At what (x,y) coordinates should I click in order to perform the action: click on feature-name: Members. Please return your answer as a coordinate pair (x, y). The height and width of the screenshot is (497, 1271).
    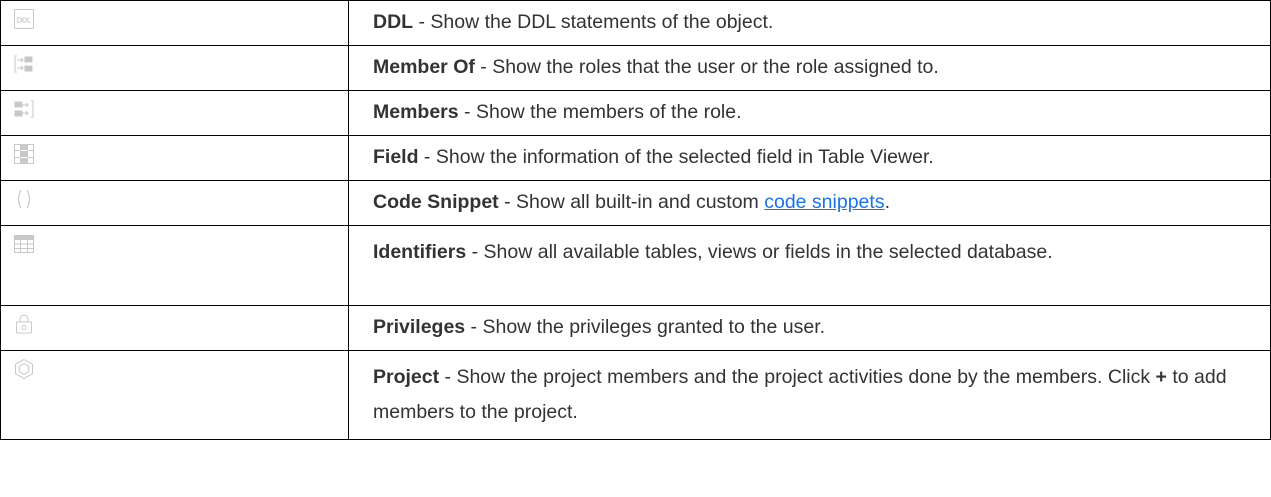
    Looking at the image, I should click on (416, 112).